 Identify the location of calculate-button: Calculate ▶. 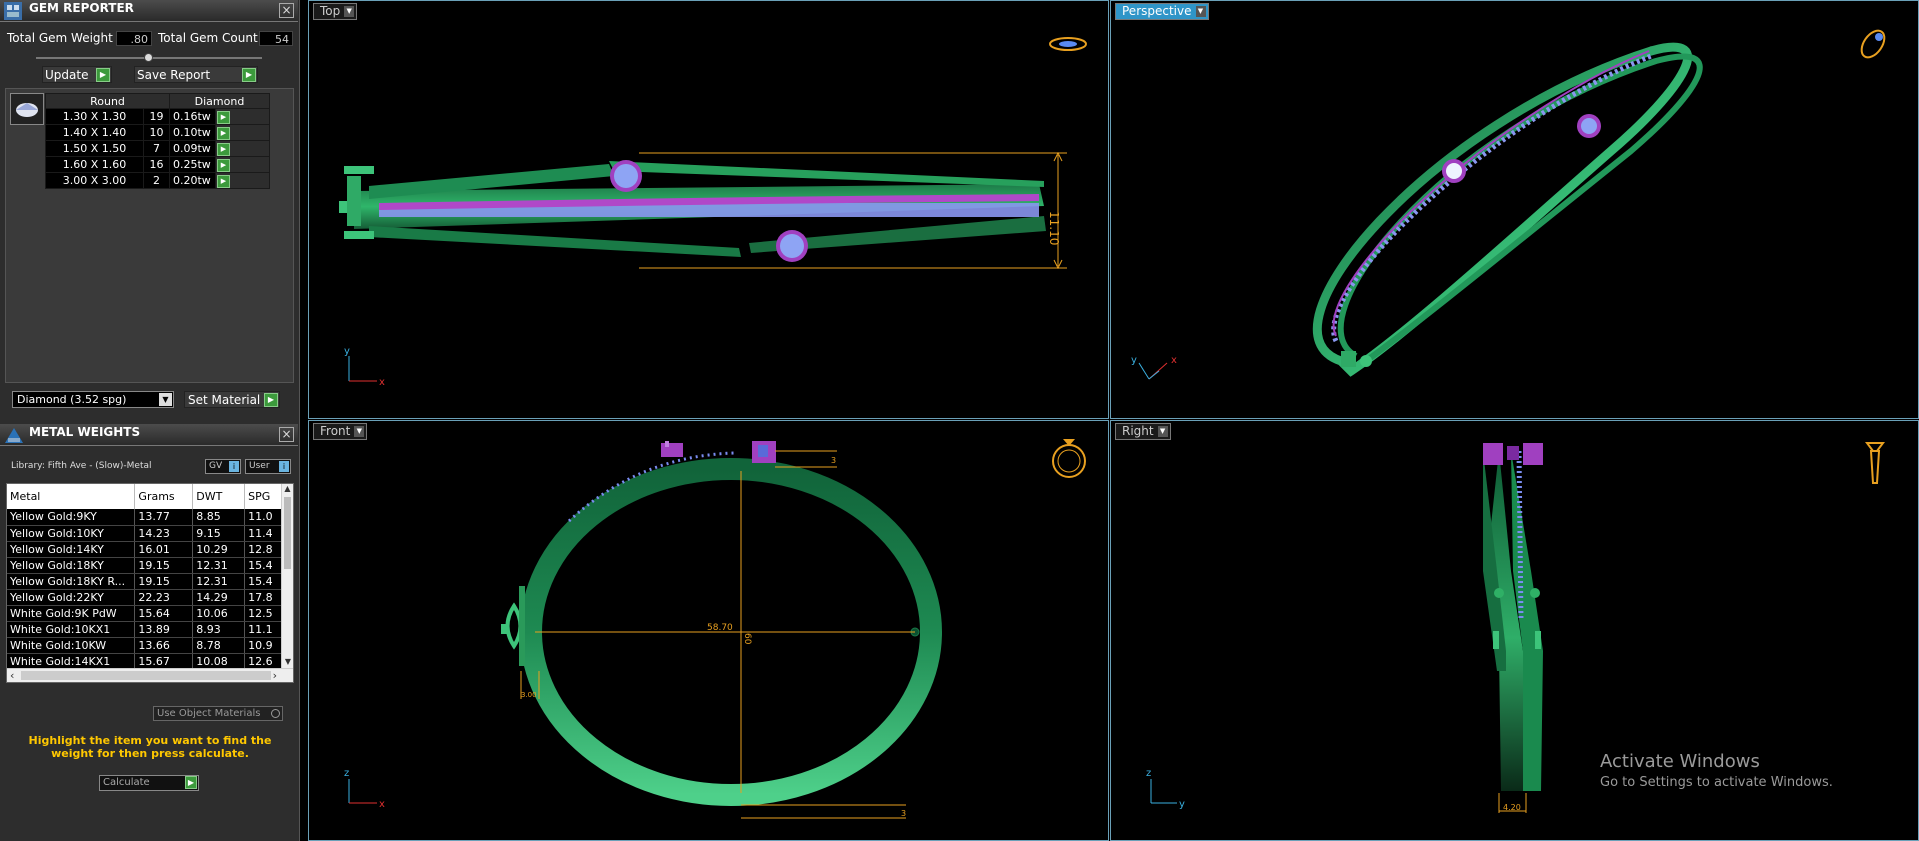
(149, 783).